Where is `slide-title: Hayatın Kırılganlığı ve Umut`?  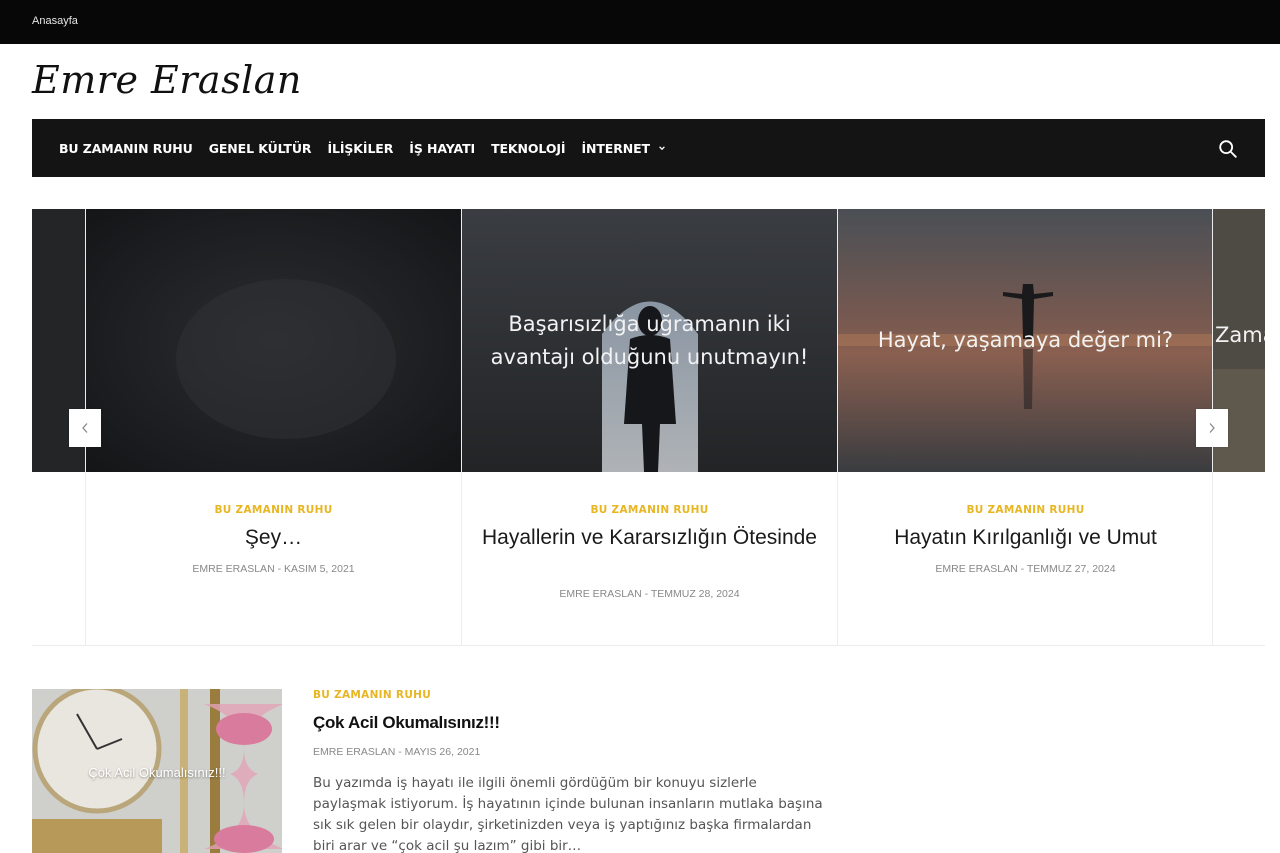 slide-title: Hayatın Kırılganlığı ve Umut is located at coordinates (1025, 537).